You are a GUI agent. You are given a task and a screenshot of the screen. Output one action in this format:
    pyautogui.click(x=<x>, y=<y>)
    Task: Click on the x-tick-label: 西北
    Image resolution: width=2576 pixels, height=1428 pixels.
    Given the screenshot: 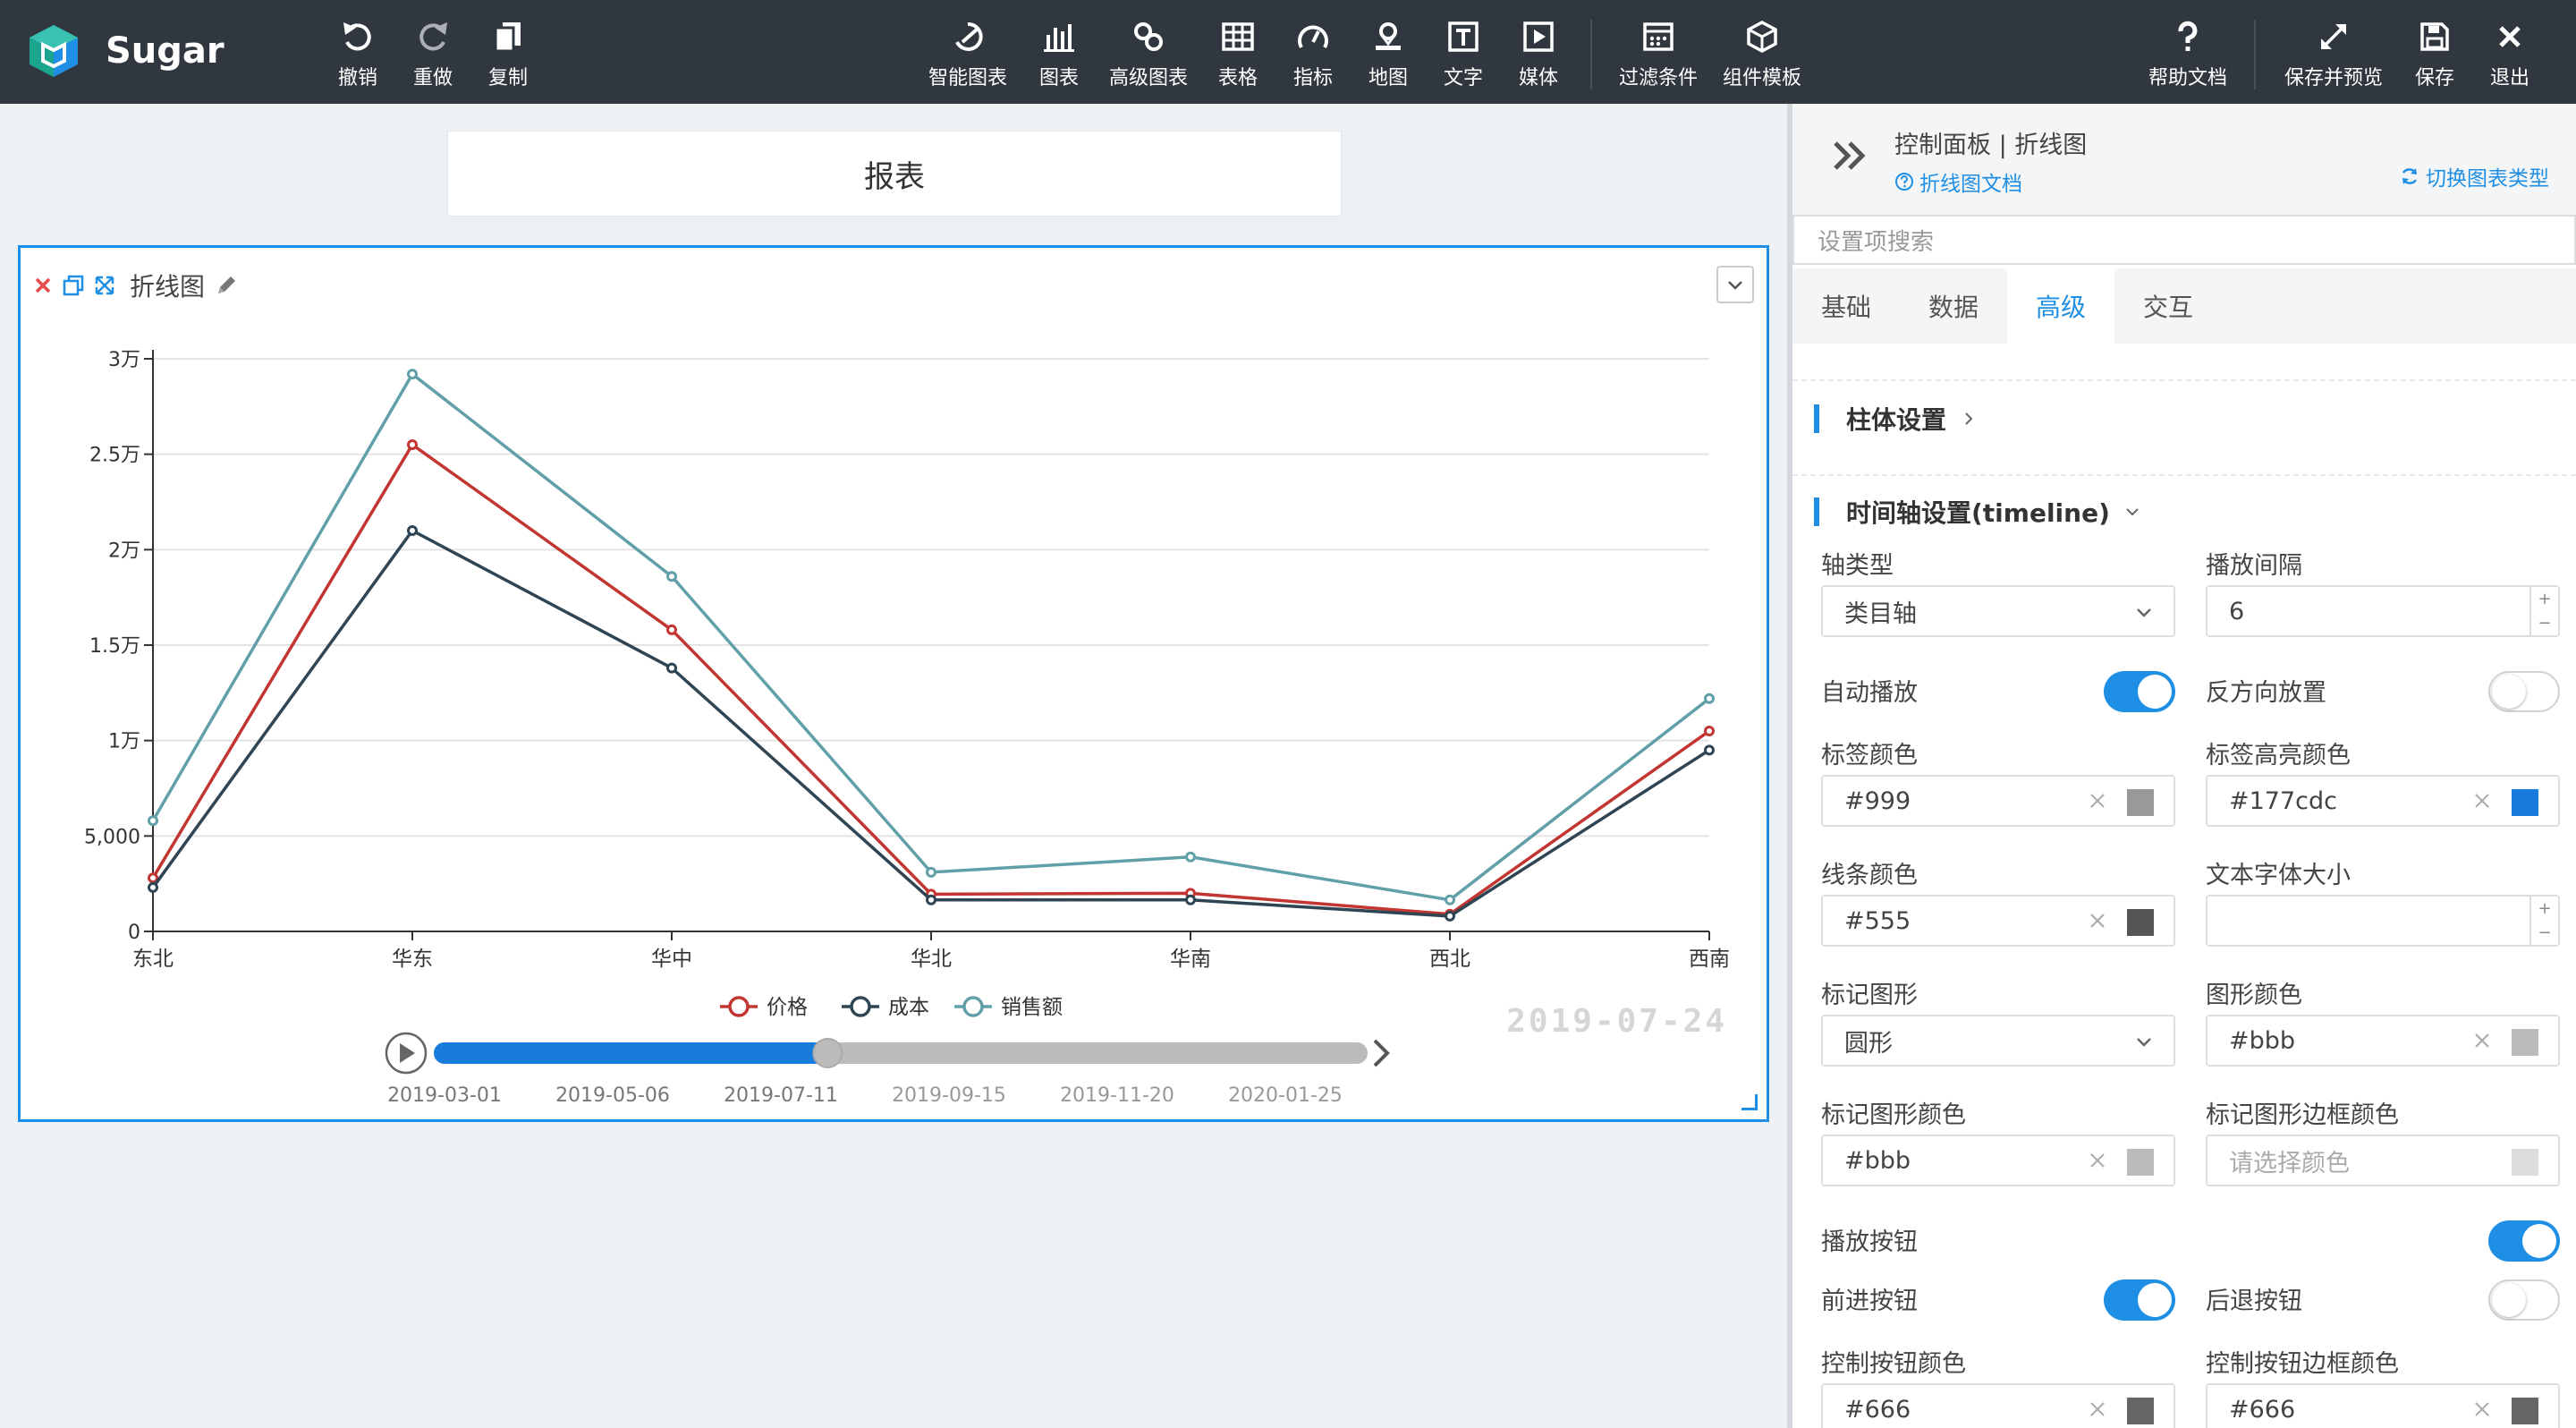 What is the action you would take?
    pyautogui.click(x=1449, y=960)
    